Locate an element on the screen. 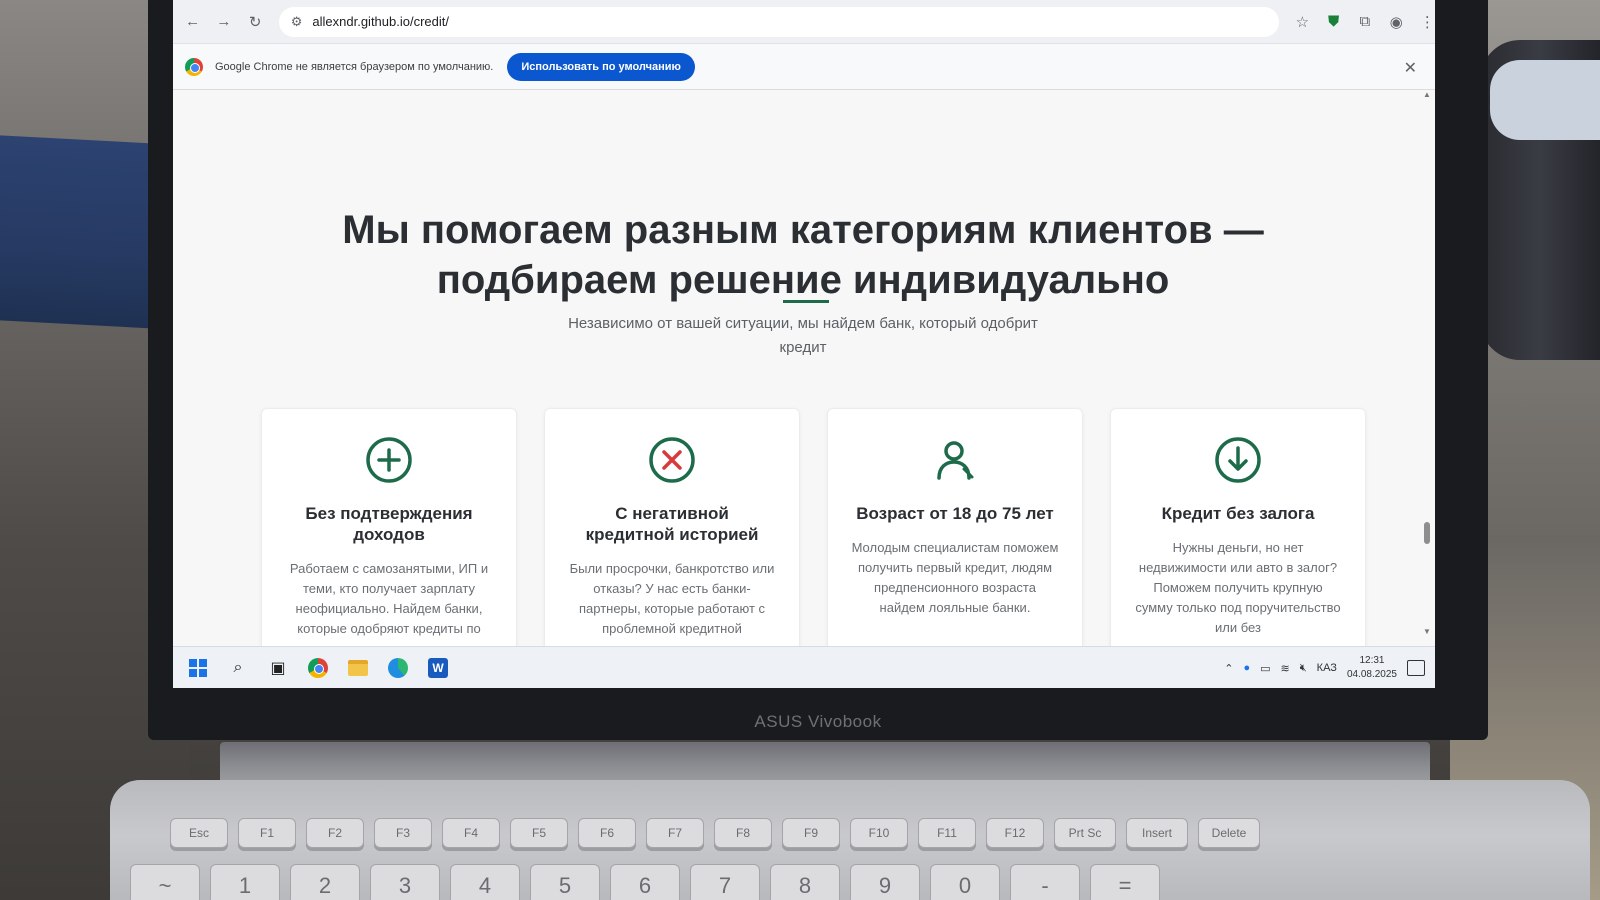 Image resolution: width=1600 pixels, height=900 pixels. download-circle-icon is located at coordinates (1238, 461).